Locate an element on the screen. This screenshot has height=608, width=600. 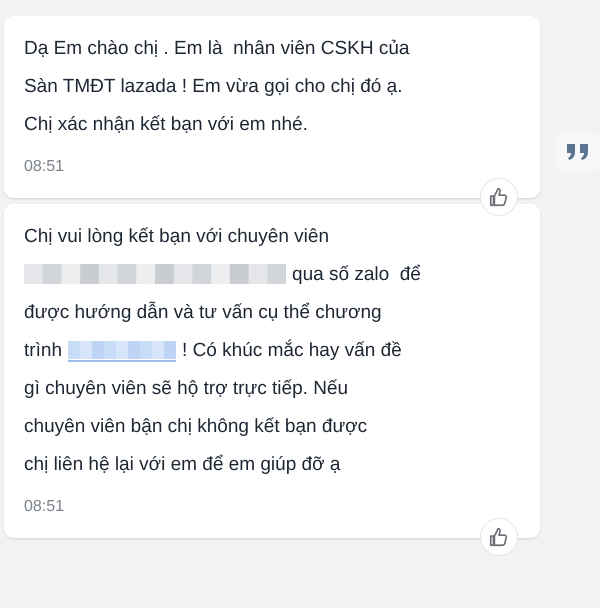
message-text: gì chuyên viên sẽ hộ trợ trực tiếp. Nếu is located at coordinates (186, 389).